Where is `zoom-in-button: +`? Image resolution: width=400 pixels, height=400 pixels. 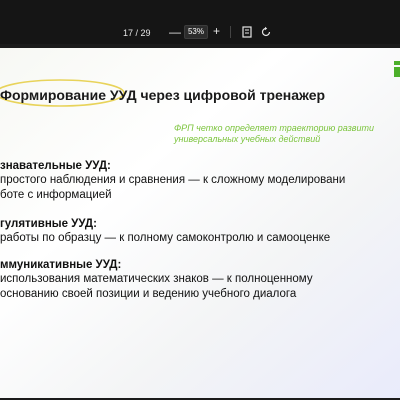
zoom-in-button: + is located at coordinates (216, 31).